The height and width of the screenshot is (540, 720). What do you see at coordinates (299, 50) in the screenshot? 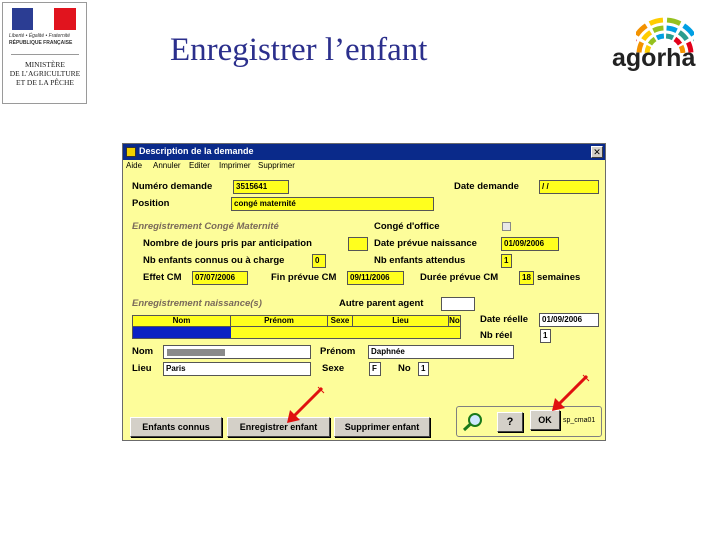
I see `slide-title: Enregistrer l’enfant` at bounding box center [299, 50].